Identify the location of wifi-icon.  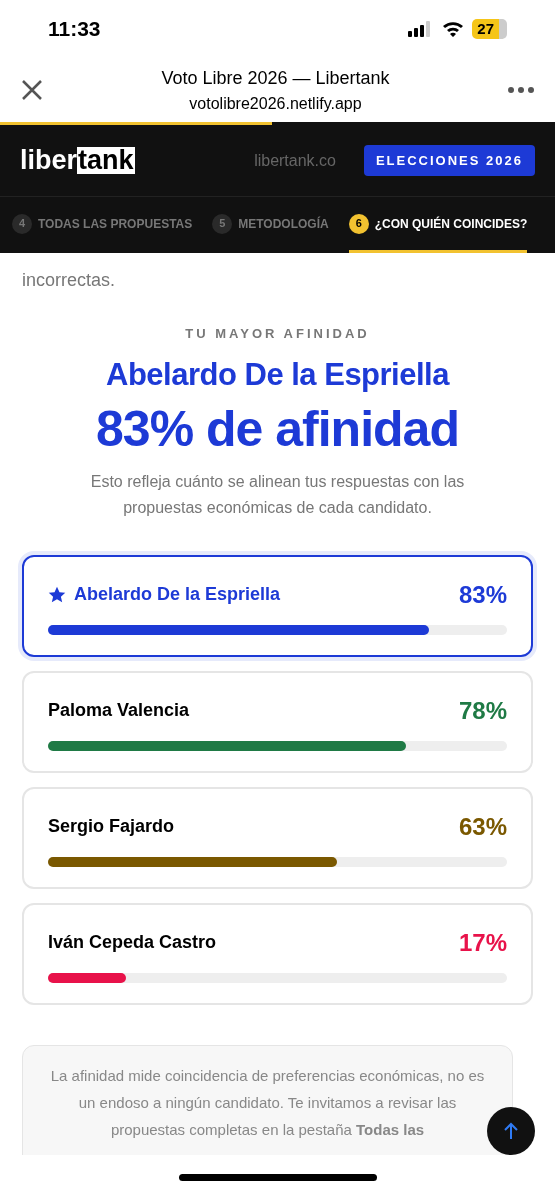
(453, 29).